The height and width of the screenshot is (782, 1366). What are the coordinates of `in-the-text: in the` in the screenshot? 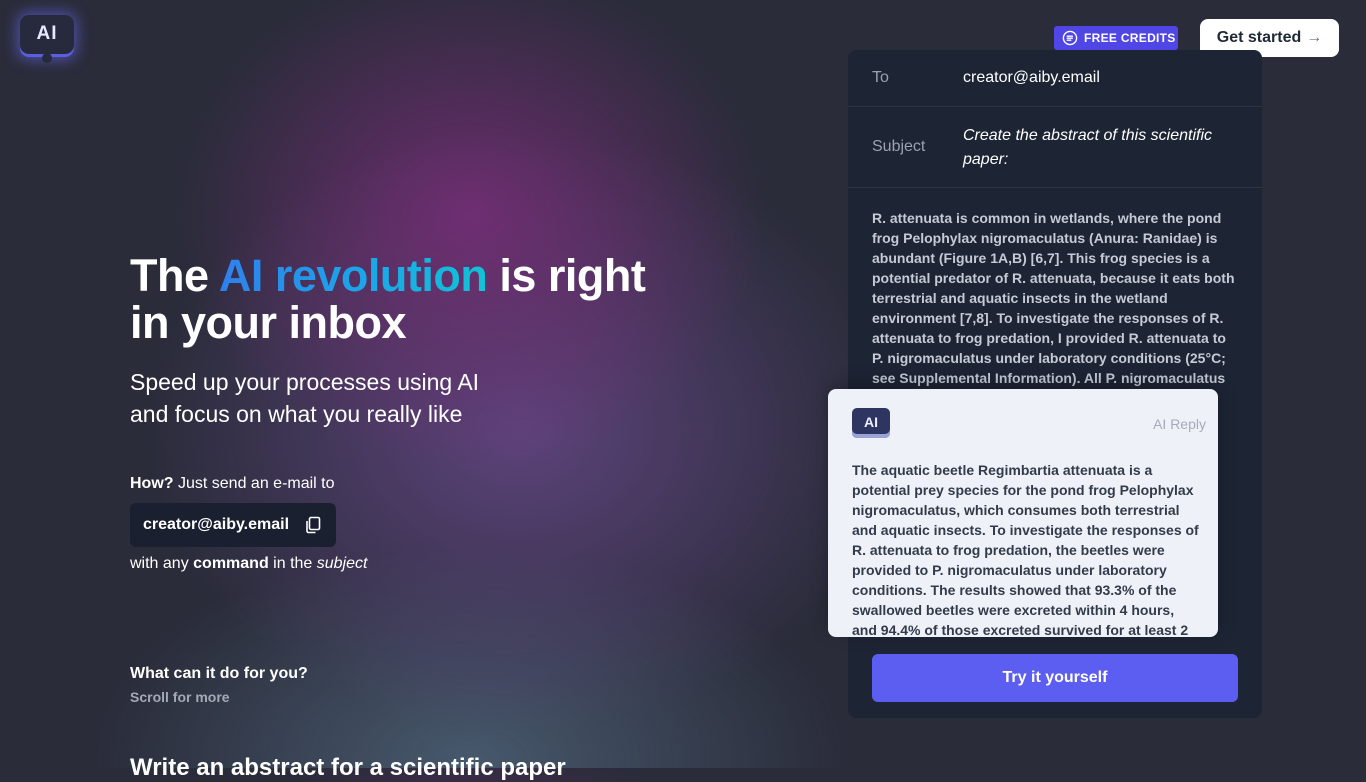 It's located at (292, 563).